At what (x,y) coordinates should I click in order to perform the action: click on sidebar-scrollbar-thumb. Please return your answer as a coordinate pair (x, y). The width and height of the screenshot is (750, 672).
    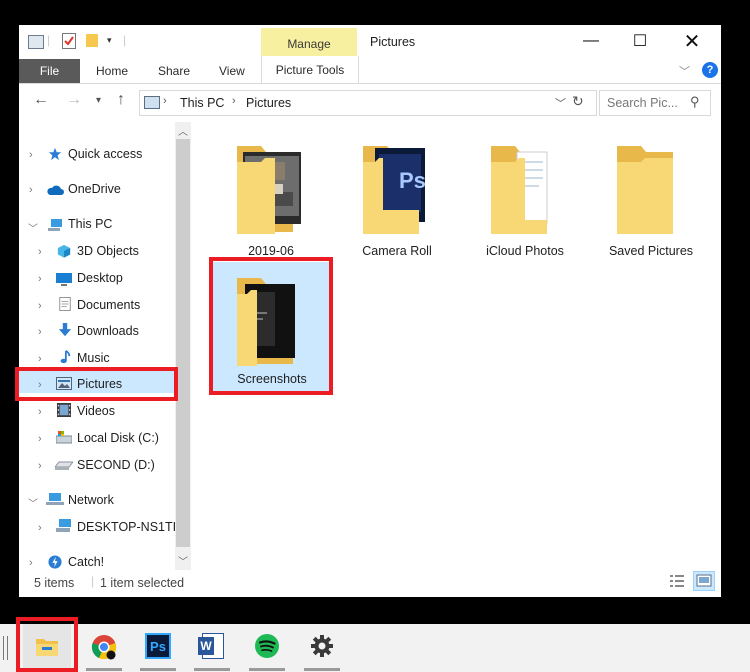
    Looking at the image, I should click on (183, 343).